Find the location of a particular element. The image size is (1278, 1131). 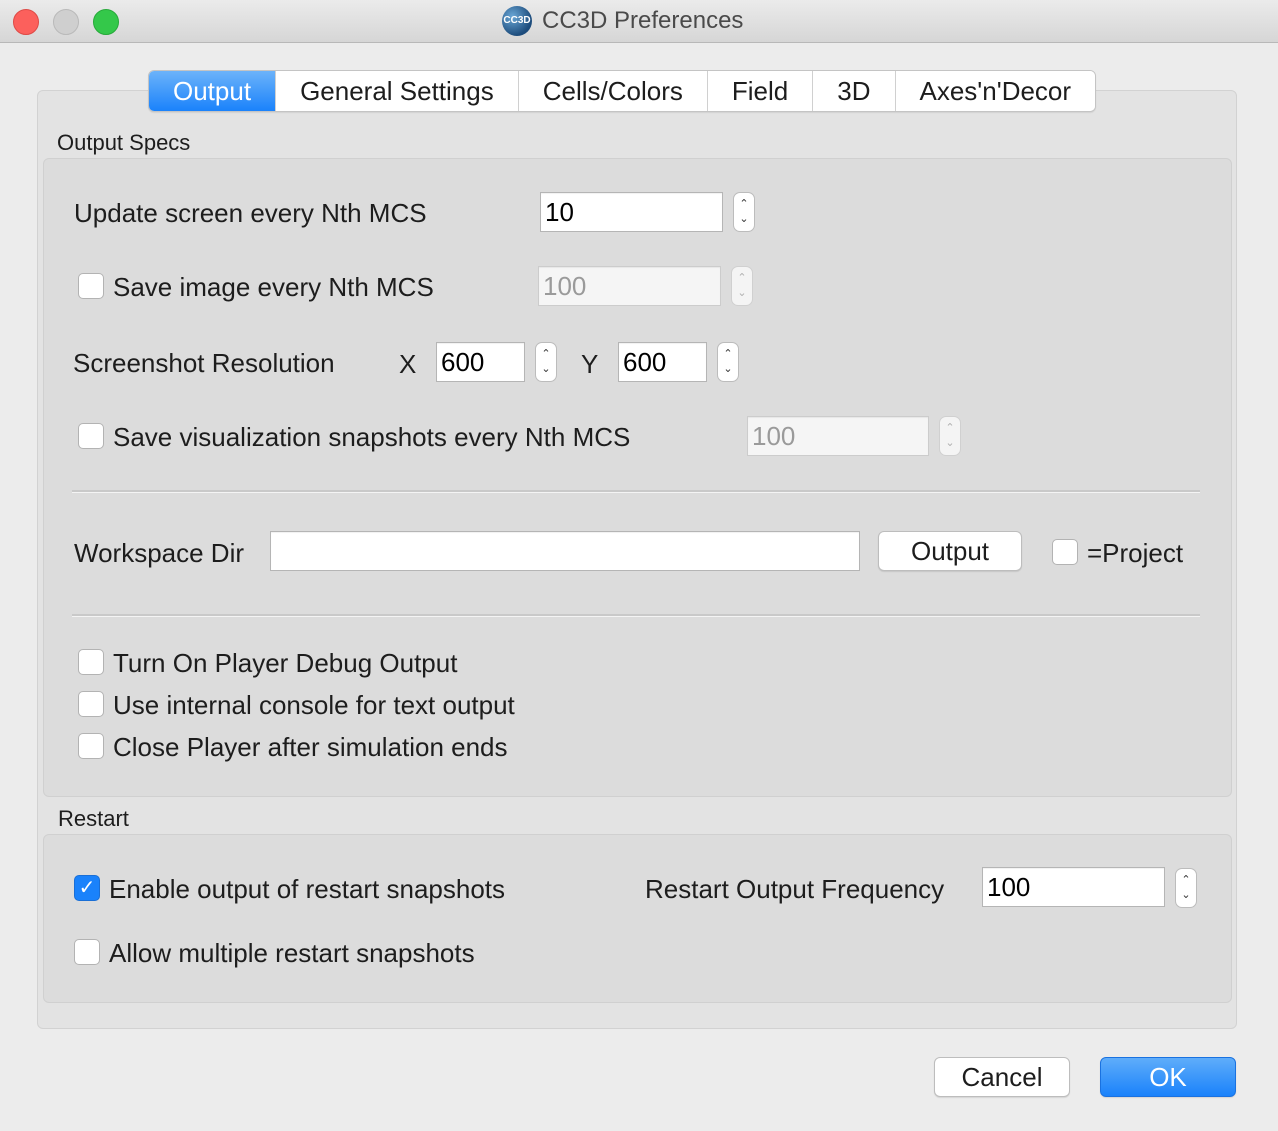

title-bar: CC3D CC3D Preferences is located at coordinates (639, 21).